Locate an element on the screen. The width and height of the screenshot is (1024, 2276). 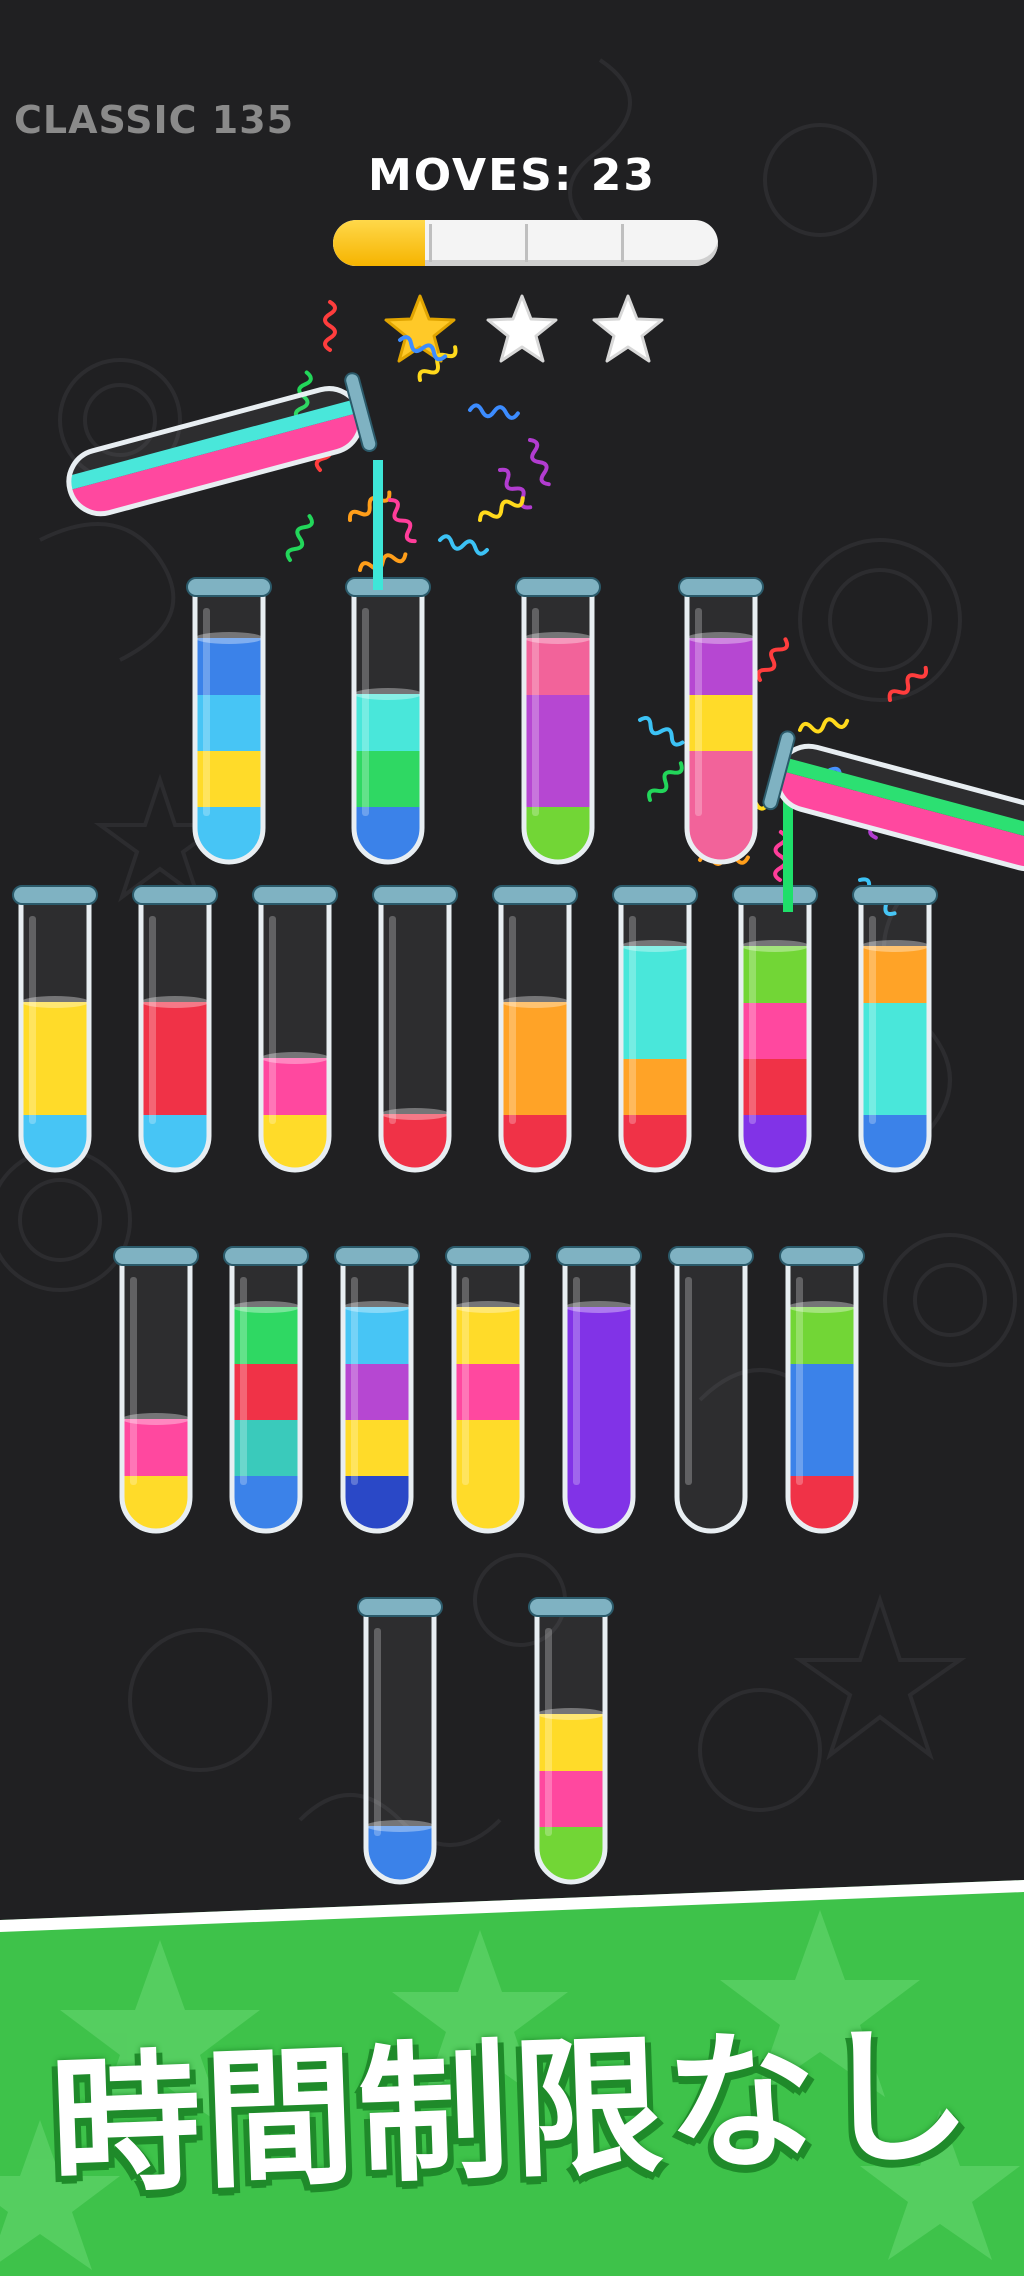
banner-title: 時間制限なし is located at coordinates (512, 2112).